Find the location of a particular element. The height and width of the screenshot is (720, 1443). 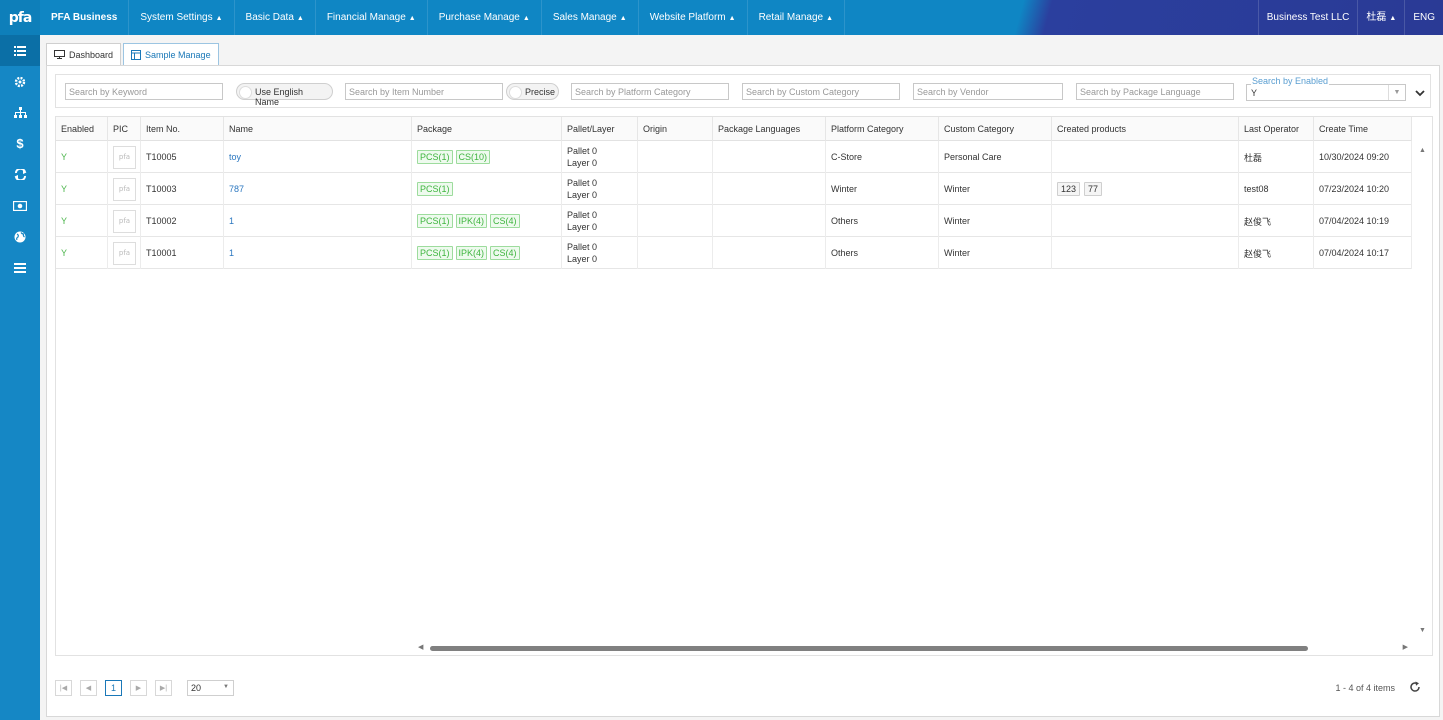

first-page-button: |◀ is located at coordinates (63, 688).